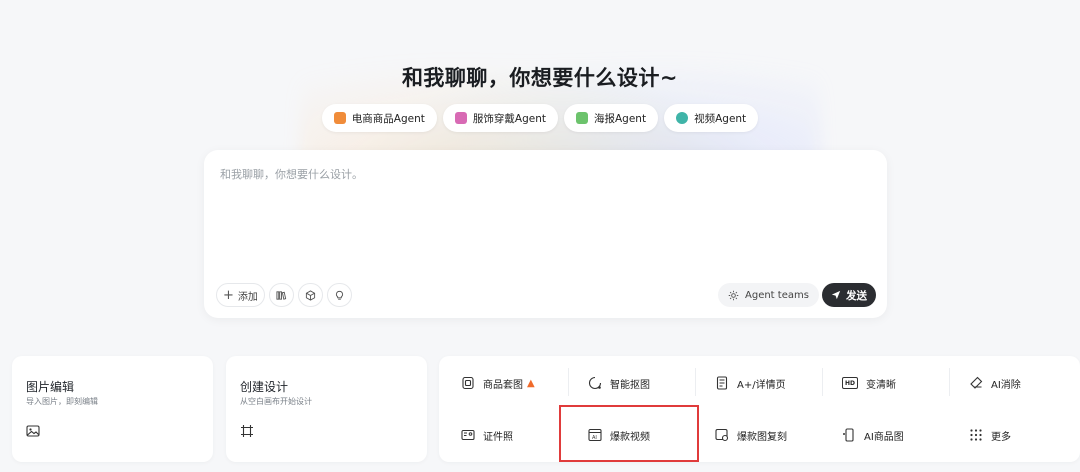 This screenshot has width=1080, height=472. What do you see at coordinates (460, 118) in the screenshot?
I see `shirt-icon` at bounding box center [460, 118].